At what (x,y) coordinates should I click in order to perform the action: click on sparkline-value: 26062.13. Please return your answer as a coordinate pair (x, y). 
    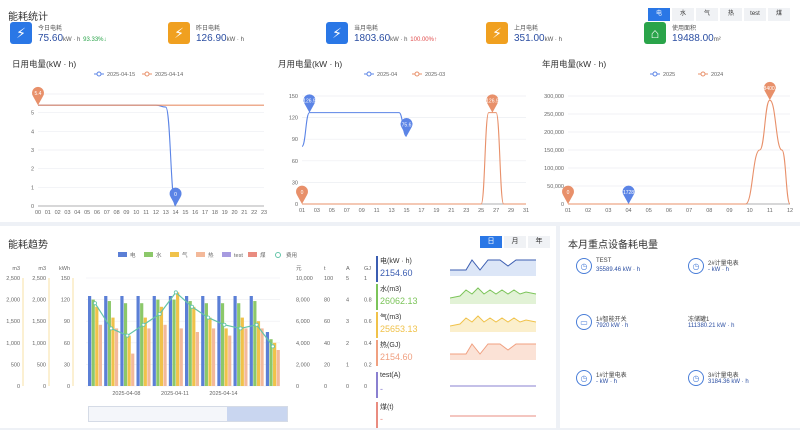
    Looking at the image, I should click on (399, 301).